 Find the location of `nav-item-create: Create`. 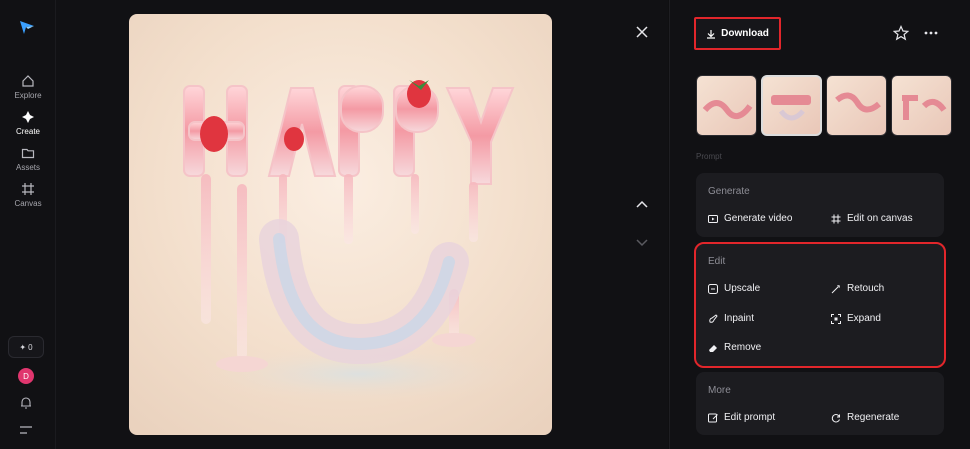

nav-item-create: Create is located at coordinates (28, 123).